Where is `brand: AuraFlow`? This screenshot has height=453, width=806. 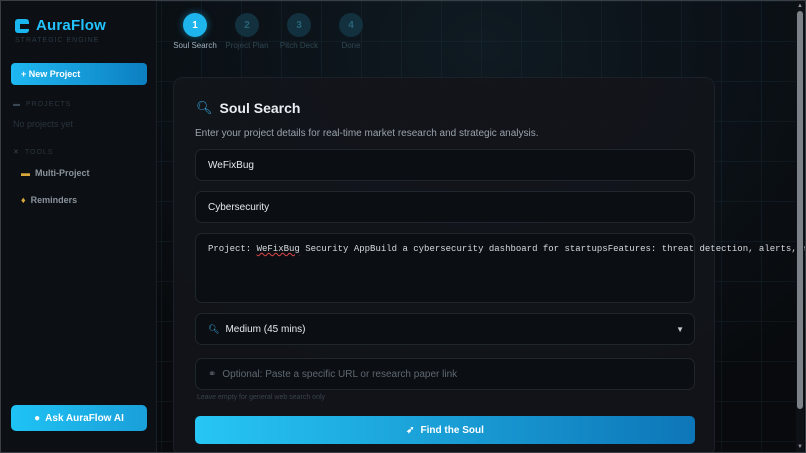 brand: AuraFlow is located at coordinates (60, 25).